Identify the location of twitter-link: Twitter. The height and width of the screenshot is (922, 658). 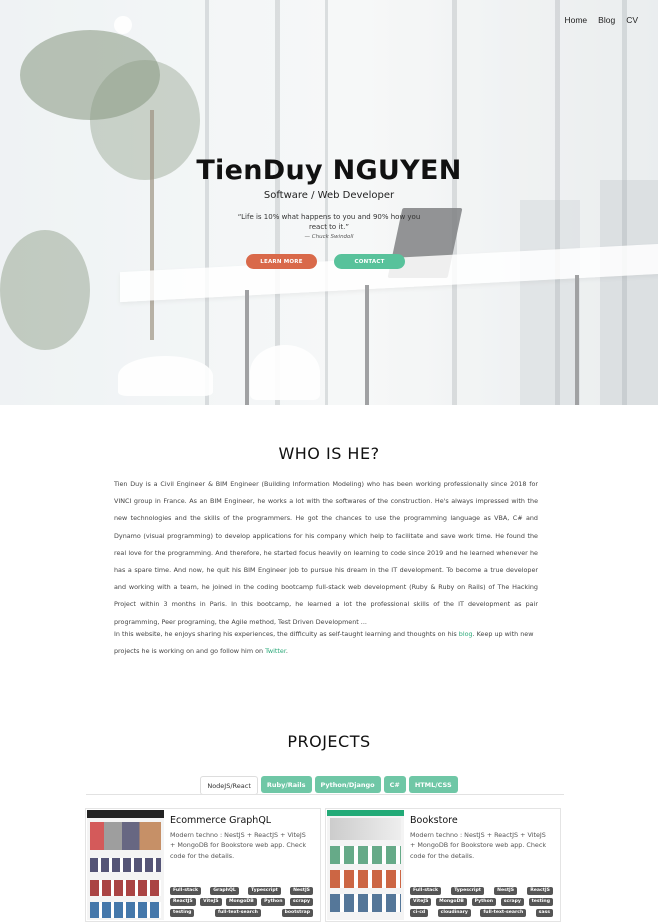
(275, 651).